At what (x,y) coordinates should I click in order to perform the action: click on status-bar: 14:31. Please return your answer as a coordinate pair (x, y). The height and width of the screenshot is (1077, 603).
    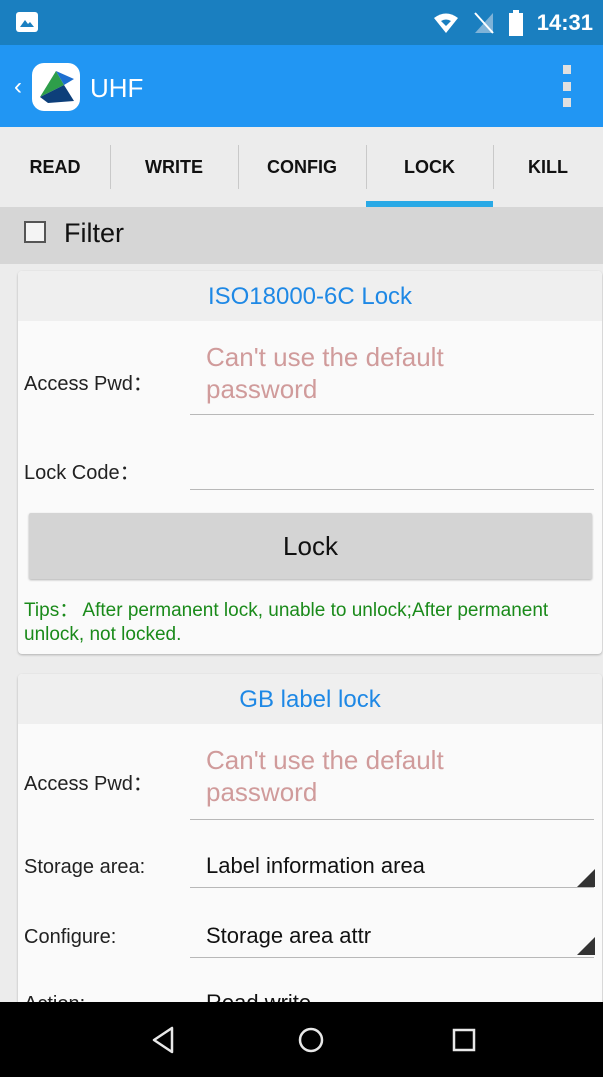
    Looking at the image, I should click on (301, 22).